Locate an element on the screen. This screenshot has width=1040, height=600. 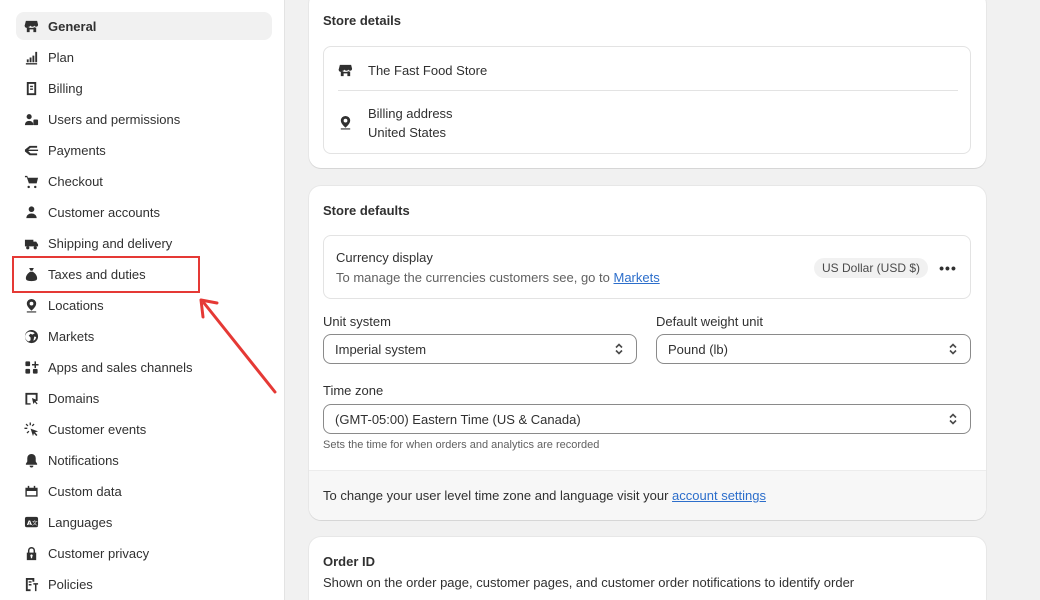
sidebar-item-label: Customer events is located at coordinates (97, 429).